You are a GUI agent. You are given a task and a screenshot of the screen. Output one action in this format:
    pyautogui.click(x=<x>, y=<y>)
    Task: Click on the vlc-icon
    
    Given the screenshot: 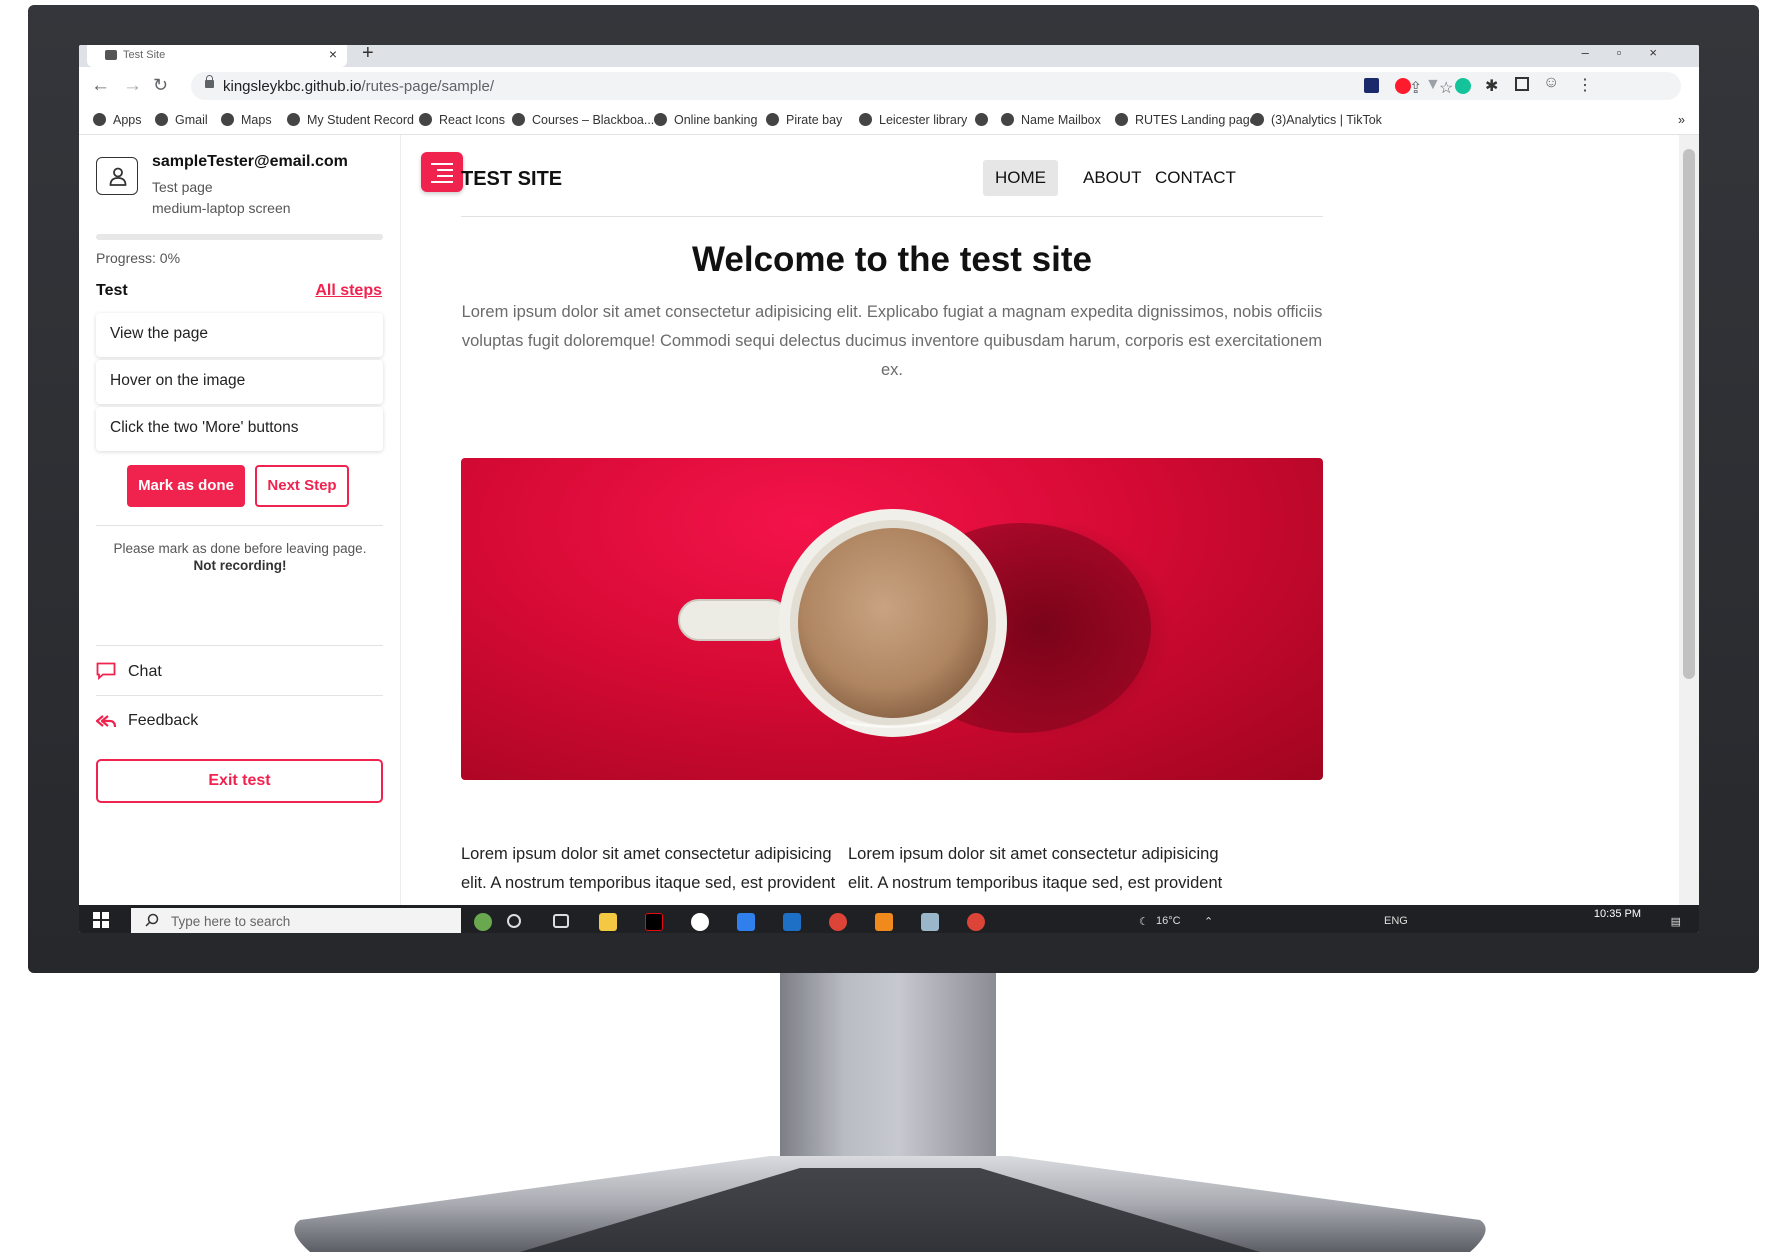 What is the action you would take?
    pyautogui.click(x=884, y=922)
    